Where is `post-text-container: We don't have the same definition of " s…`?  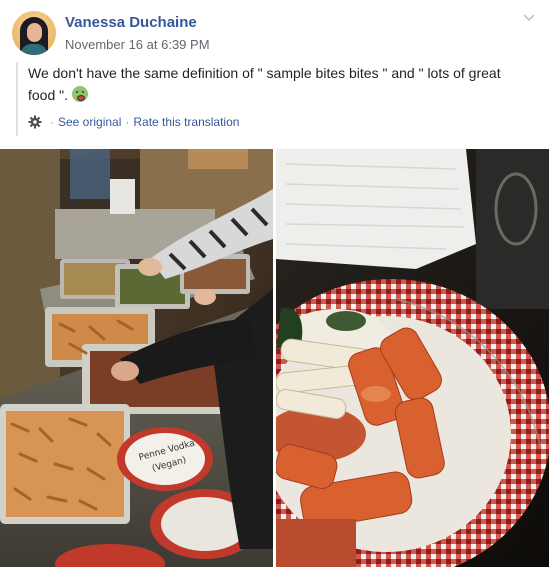
post-text-container: We don't have the same definition of " s… is located at coordinates (278, 84).